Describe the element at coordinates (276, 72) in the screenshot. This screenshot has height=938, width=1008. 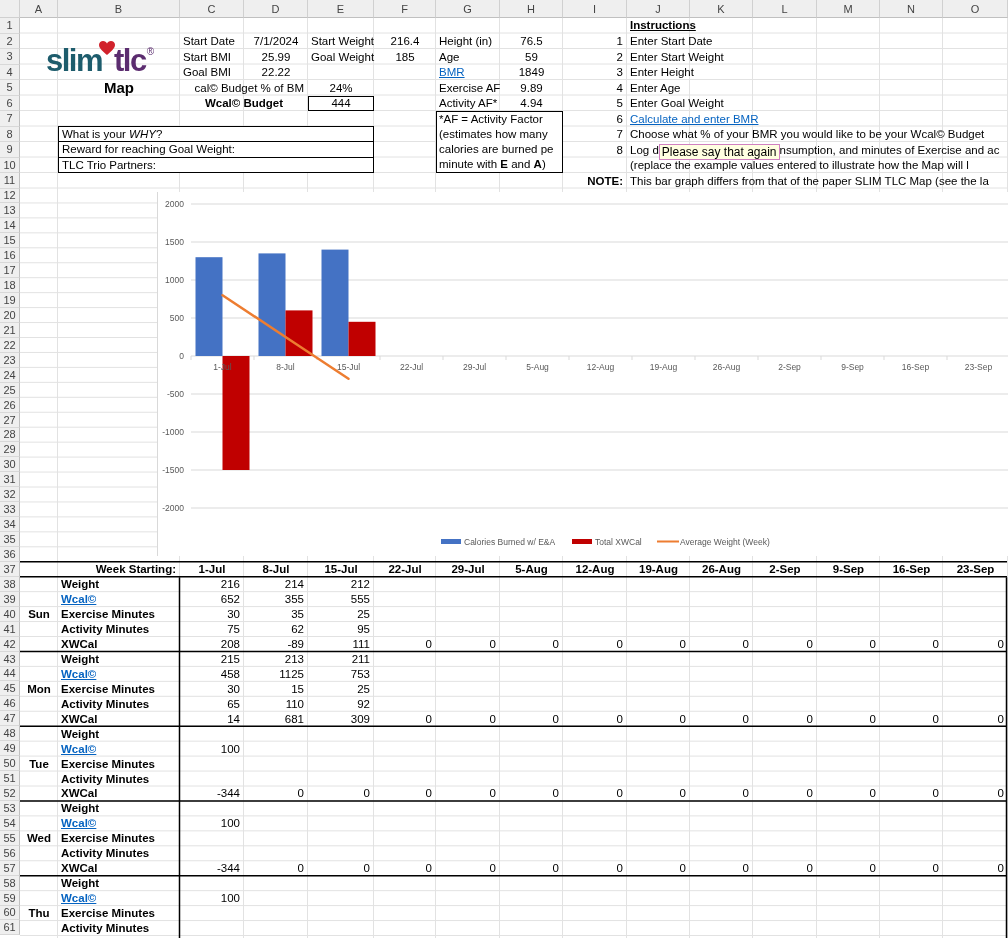
I see `field-value: 22.22` at that location.